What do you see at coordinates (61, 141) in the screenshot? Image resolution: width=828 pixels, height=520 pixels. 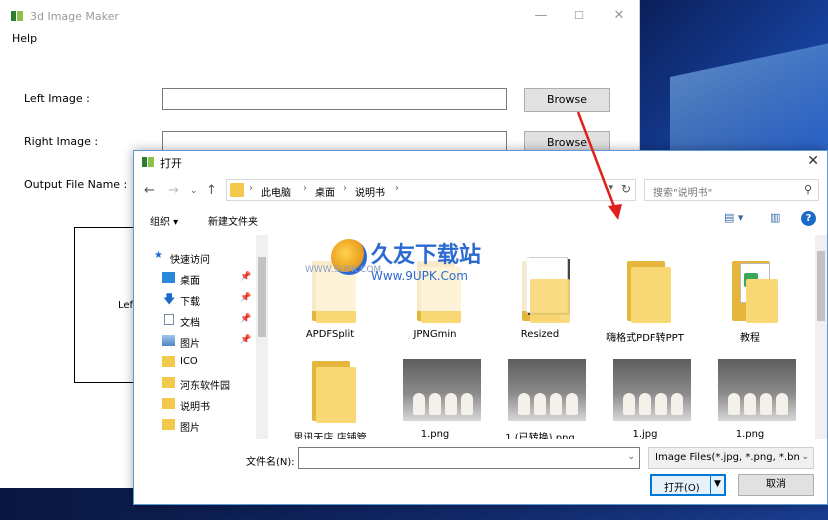 I see `right-image-label: Right Image :` at bounding box center [61, 141].